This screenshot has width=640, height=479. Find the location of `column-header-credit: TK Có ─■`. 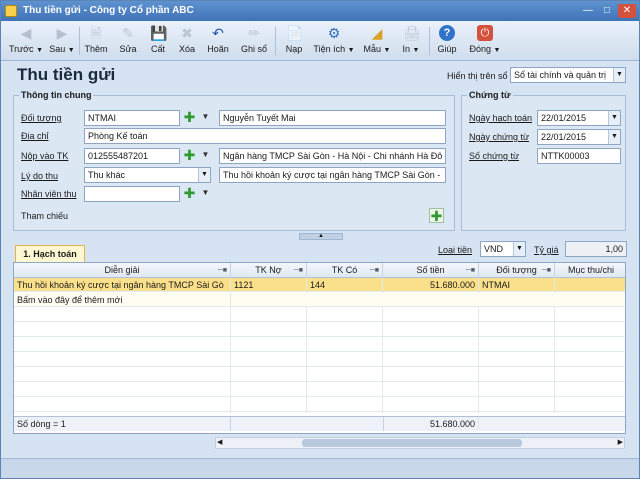

column-header-credit: TK Có ─■ is located at coordinates (345, 270).